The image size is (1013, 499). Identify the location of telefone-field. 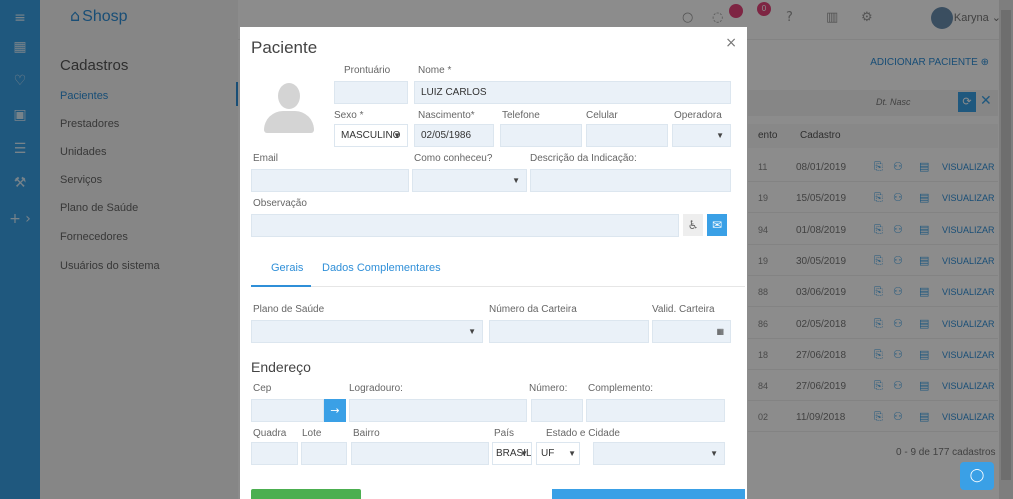
(541, 135).